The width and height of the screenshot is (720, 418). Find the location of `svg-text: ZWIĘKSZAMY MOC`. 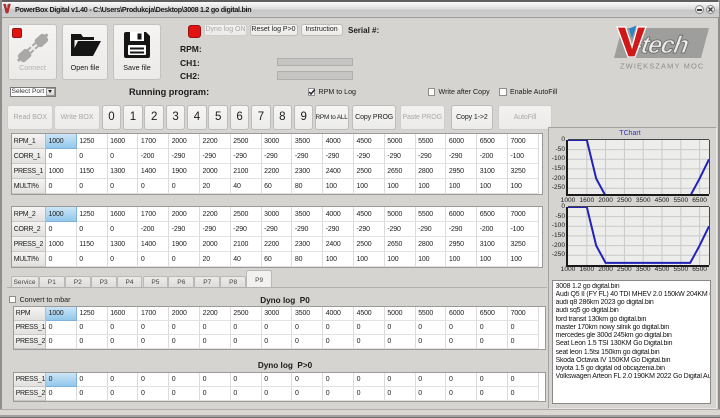

svg-text: ZWIĘKSZAMY MOC is located at coordinates (662, 66).